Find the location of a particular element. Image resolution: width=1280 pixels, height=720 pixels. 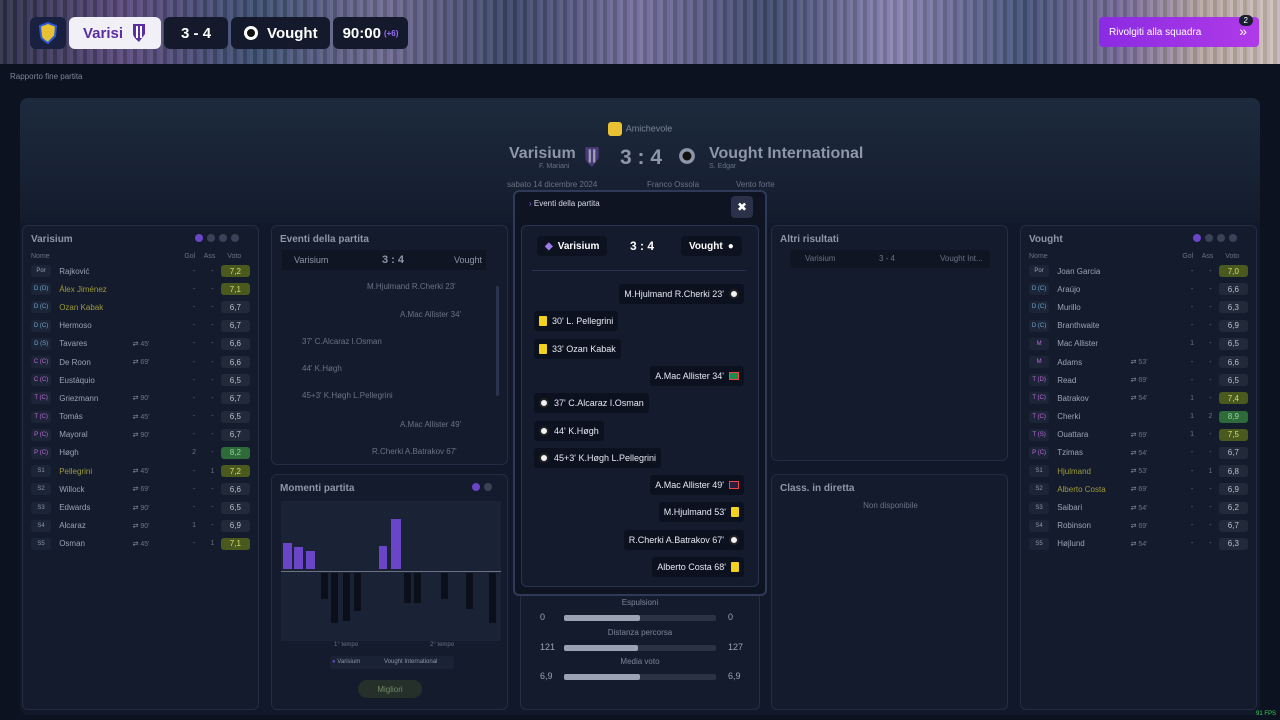

substitution-minute: 53' is located at coordinates (1143, 472).